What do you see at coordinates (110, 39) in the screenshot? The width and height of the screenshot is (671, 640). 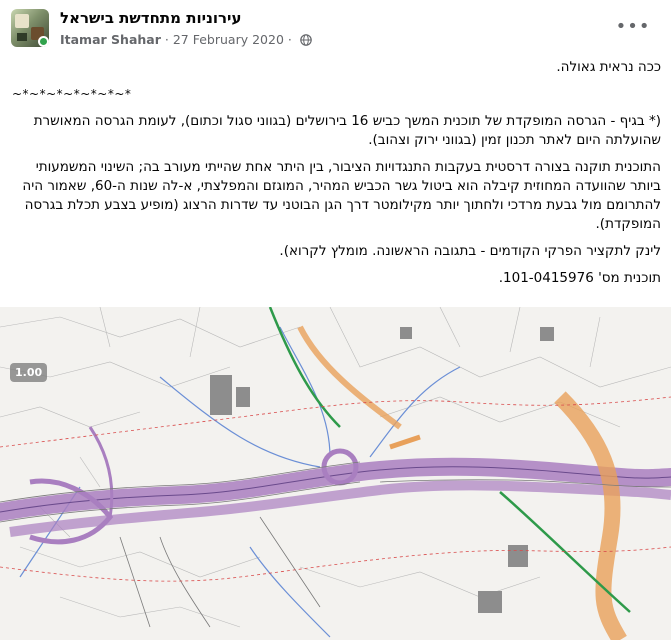 I see `author-name-link: Itamar Shahar` at bounding box center [110, 39].